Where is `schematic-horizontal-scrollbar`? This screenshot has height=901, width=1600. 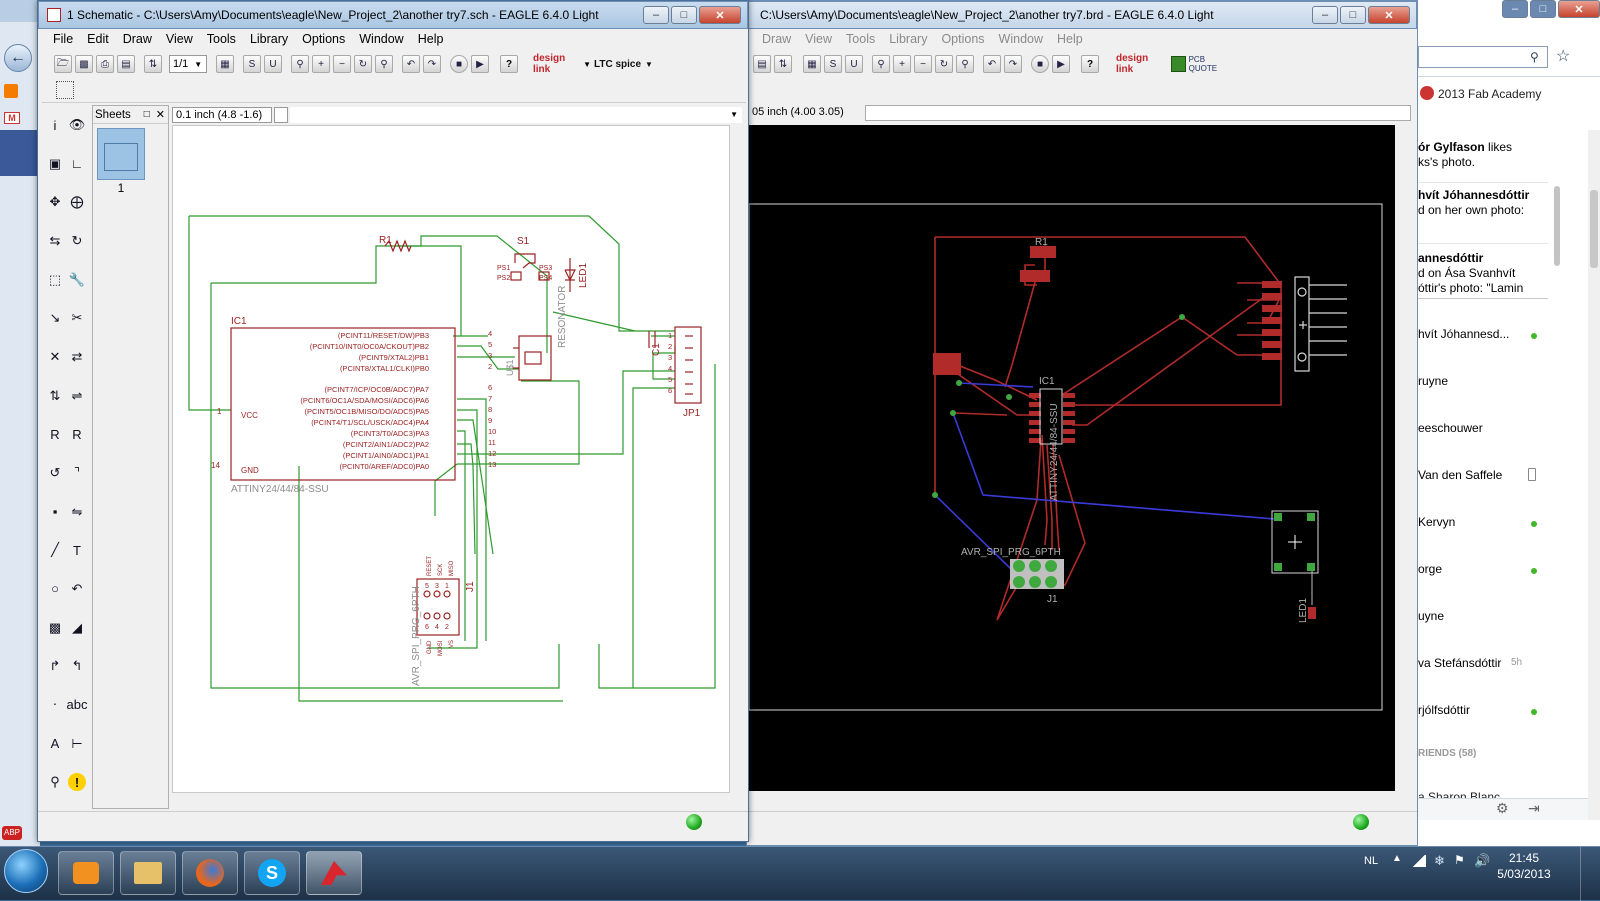
schematic-horizontal-scrollbar is located at coordinates (451, 801).